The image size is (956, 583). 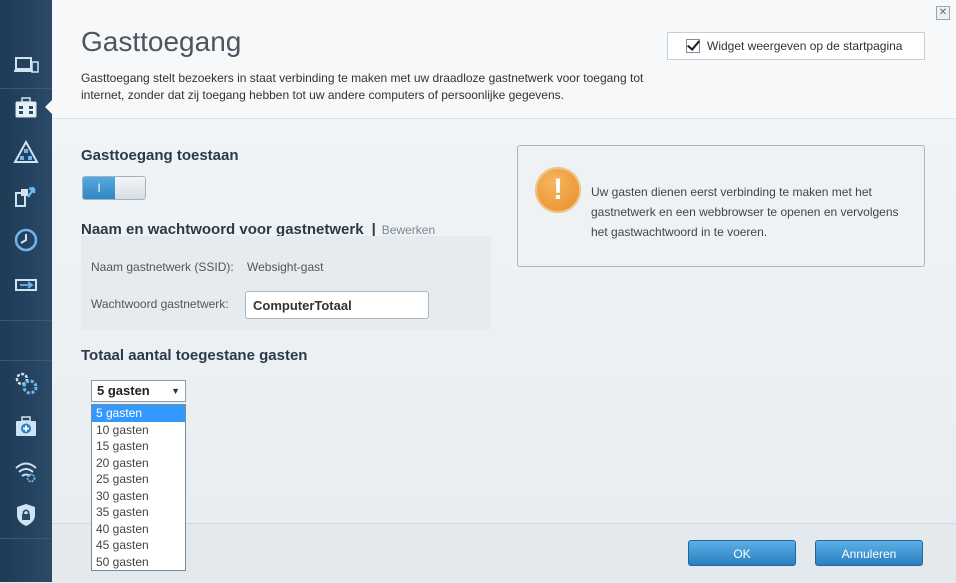 I want to click on ssid-value: Websight-gast, so click(x=285, y=267).